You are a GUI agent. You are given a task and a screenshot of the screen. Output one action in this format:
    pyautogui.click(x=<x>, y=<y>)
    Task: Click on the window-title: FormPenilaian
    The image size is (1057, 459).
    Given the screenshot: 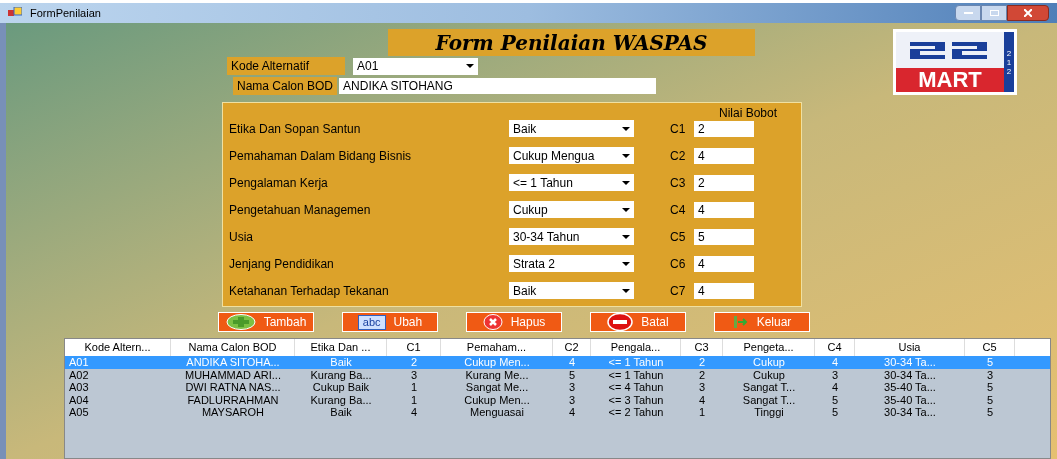 What is the action you would take?
    pyautogui.click(x=65, y=13)
    